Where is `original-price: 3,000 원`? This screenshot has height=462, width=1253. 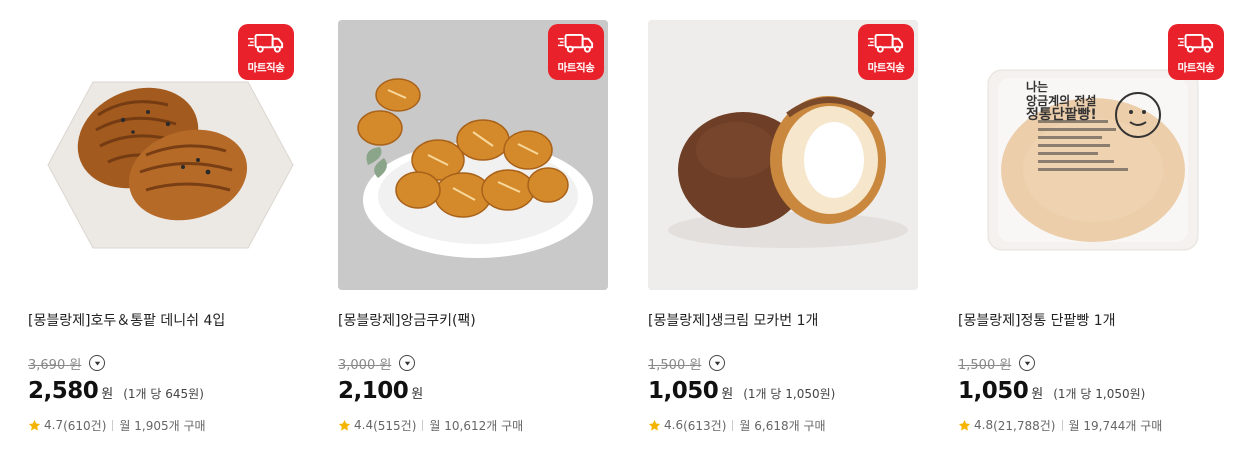
original-price: 3,000 원 is located at coordinates (365, 365).